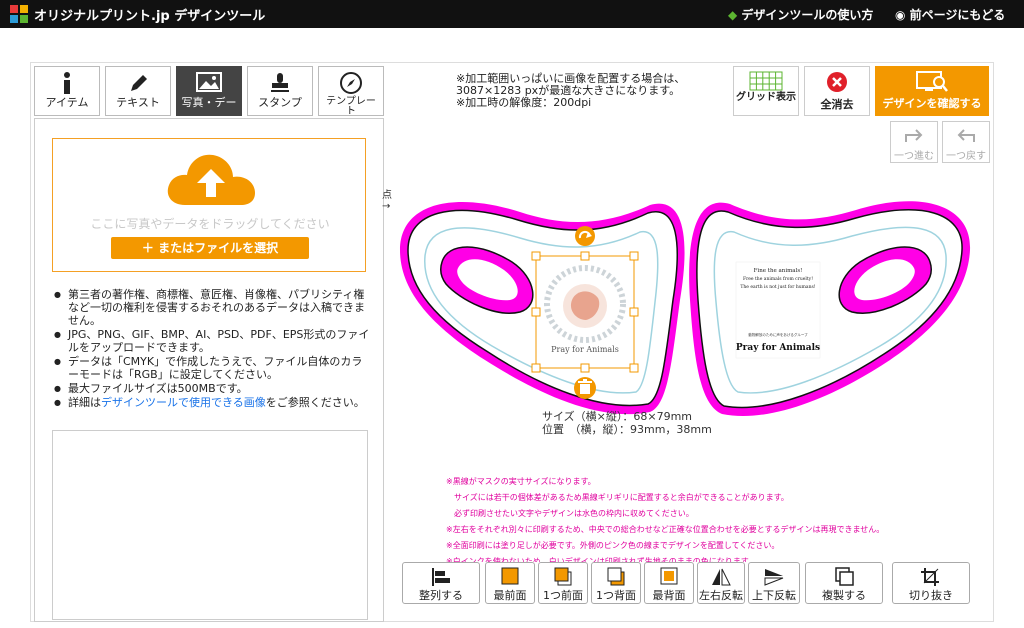 This screenshot has width=1024, height=628. I want to click on beginner-mark-icon: ◆, so click(733, 15).